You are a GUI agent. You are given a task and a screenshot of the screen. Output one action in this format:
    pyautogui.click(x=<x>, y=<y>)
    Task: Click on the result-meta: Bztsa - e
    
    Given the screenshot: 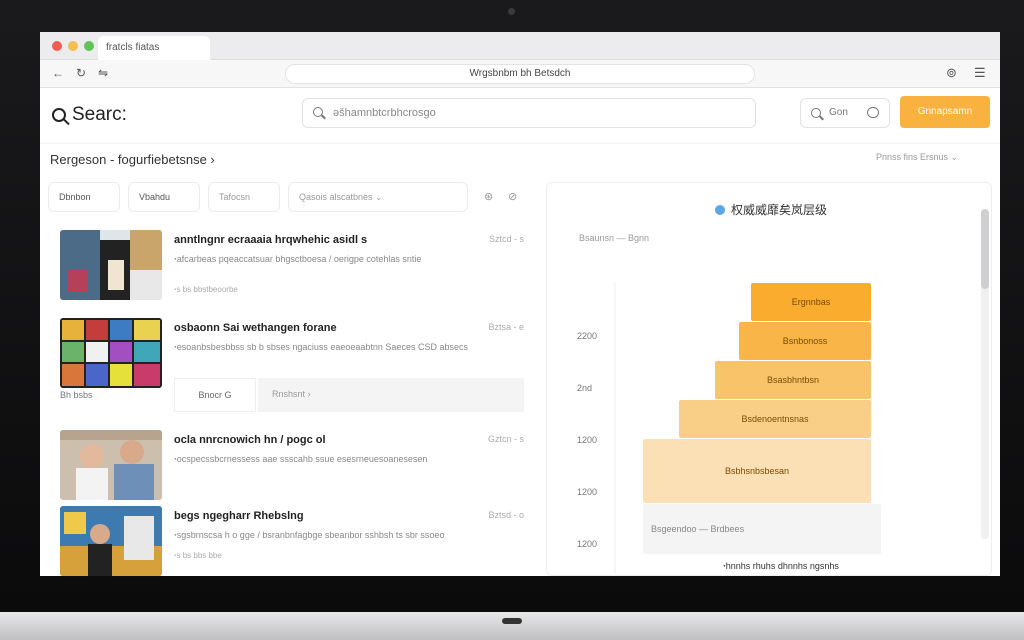 What is the action you would take?
    pyautogui.click(x=506, y=327)
    